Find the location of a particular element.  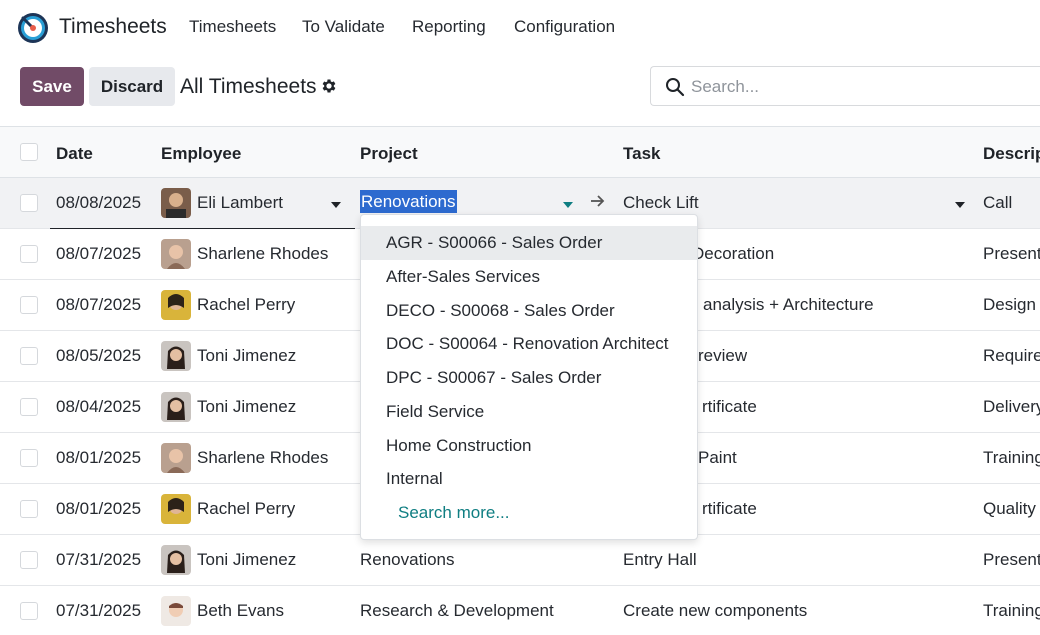

discard-button: Discard is located at coordinates (132, 86).